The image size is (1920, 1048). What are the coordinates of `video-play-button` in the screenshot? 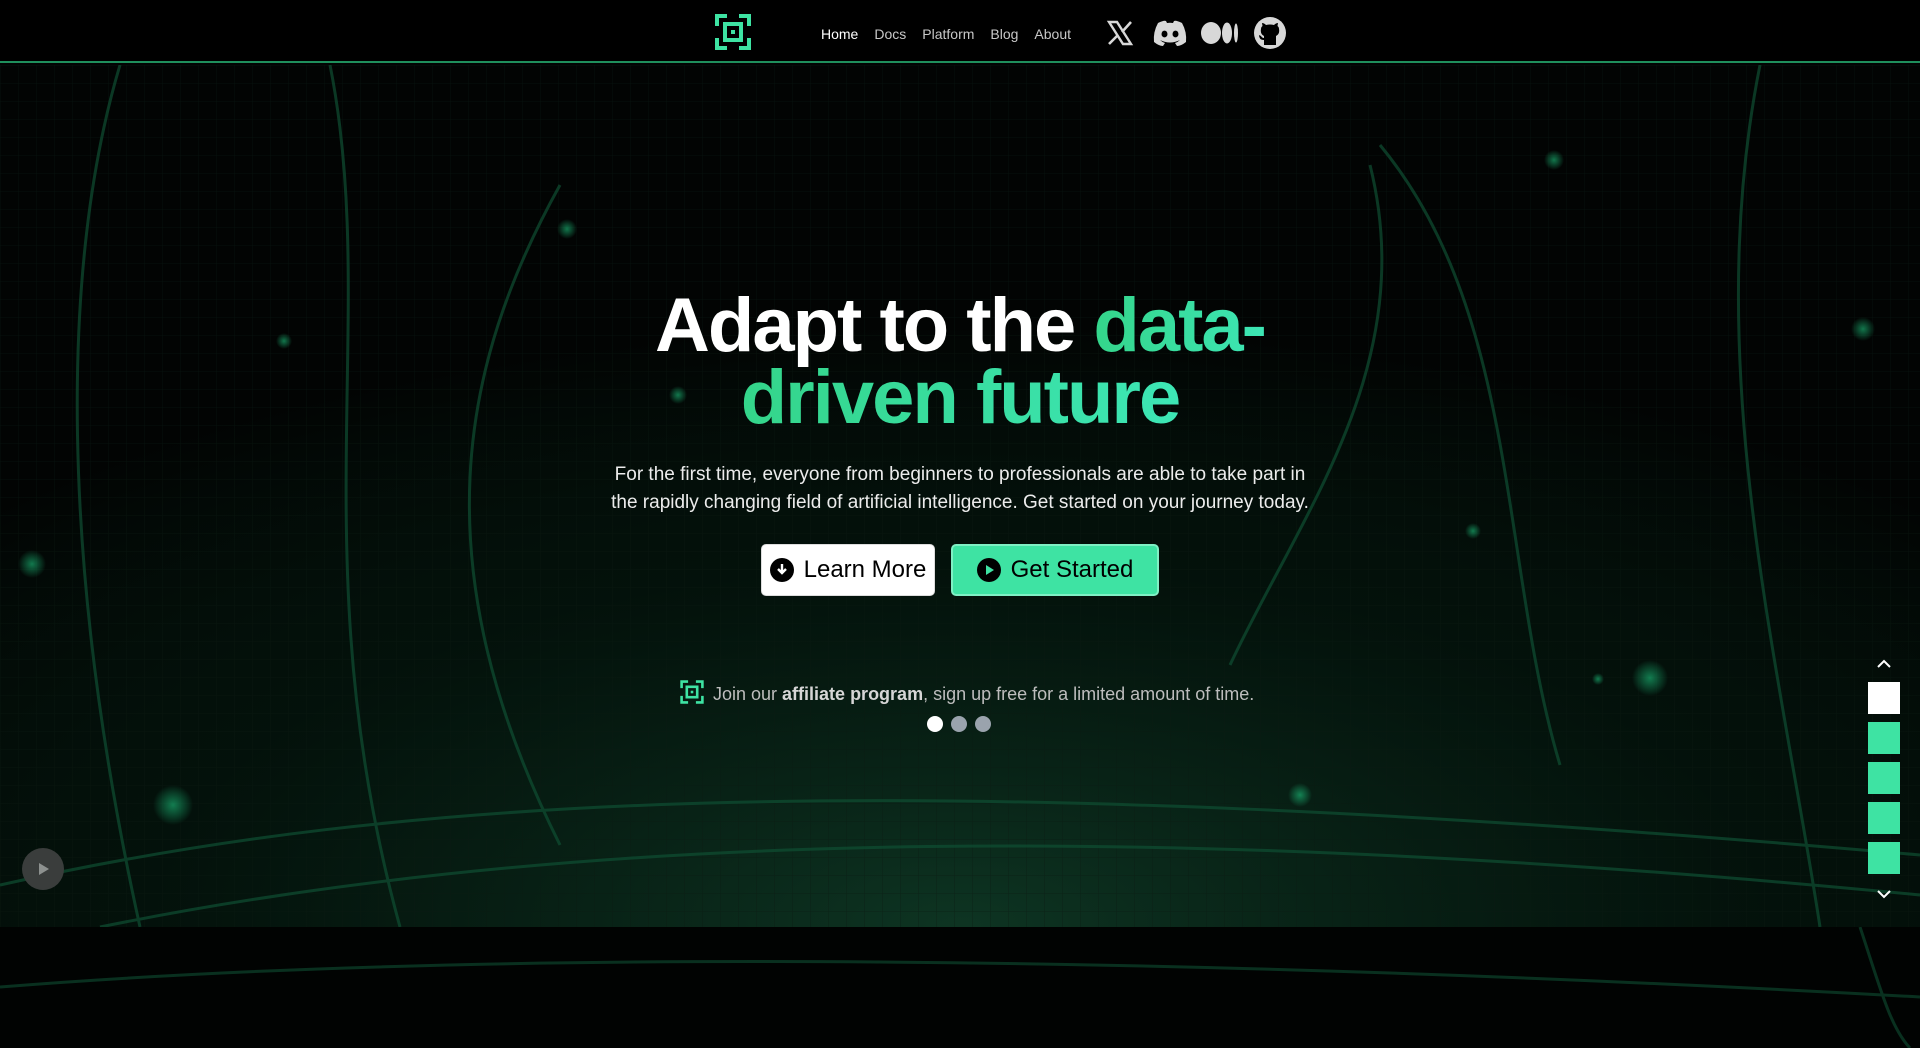 It's located at (43, 869).